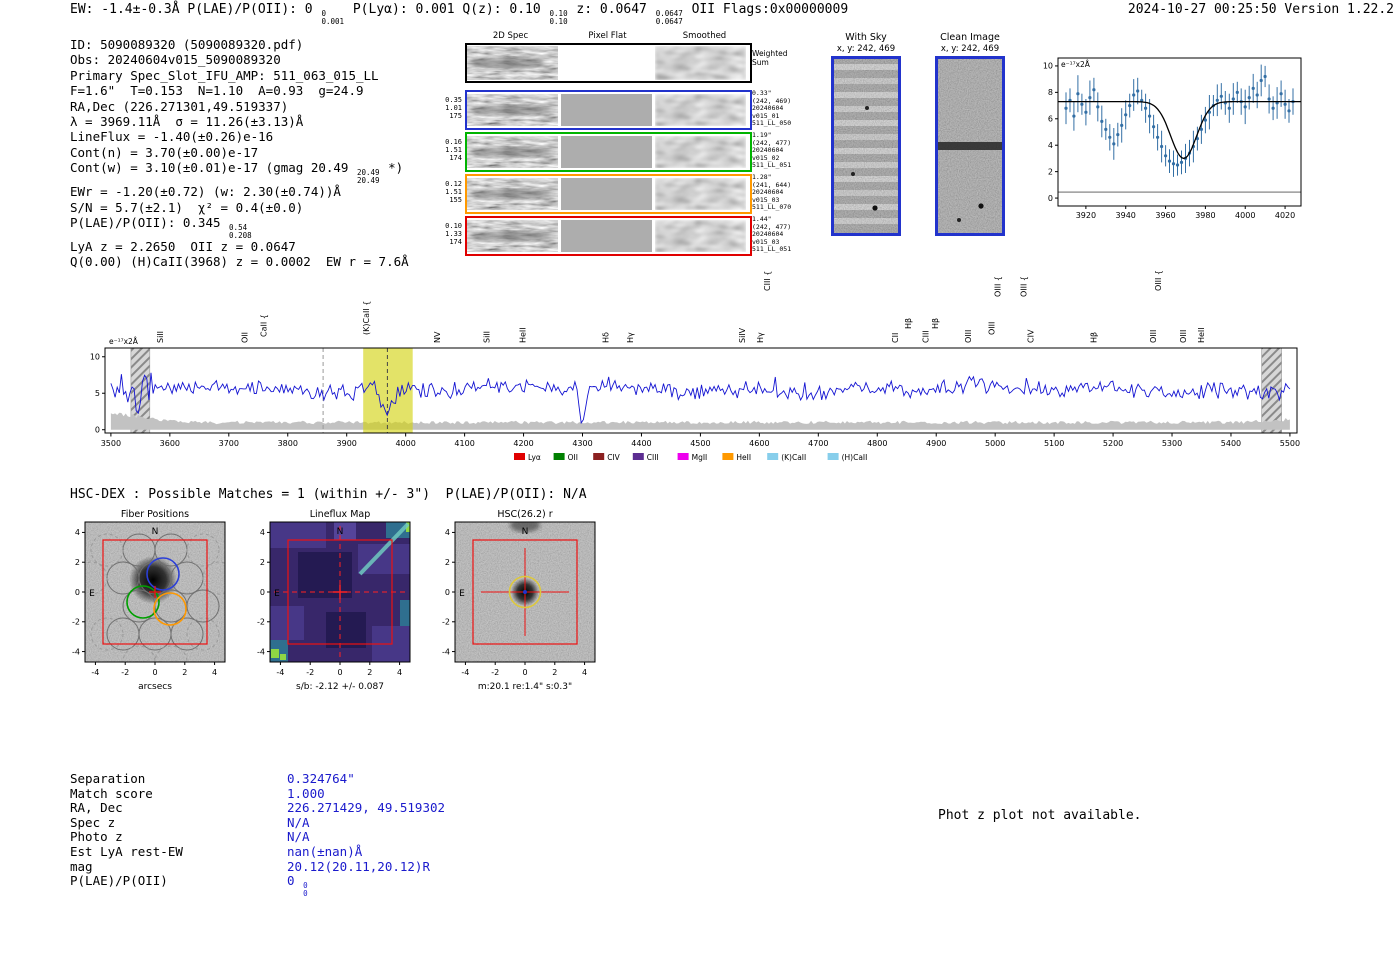 This screenshot has height=953, width=1400. What do you see at coordinates (630, 337) in the screenshot?
I see `spectral-line-label: Hγ` at bounding box center [630, 337].